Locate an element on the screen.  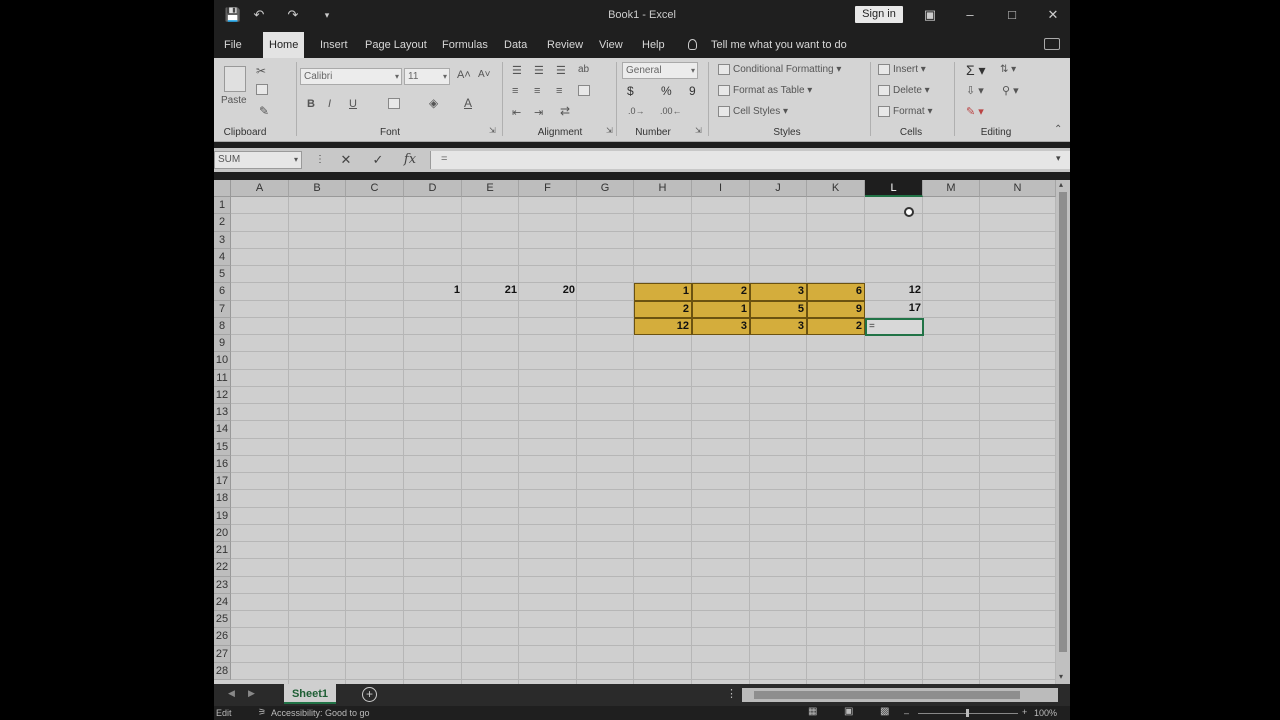
number-format-select: General ▾ is located at coordinates (660, 70).